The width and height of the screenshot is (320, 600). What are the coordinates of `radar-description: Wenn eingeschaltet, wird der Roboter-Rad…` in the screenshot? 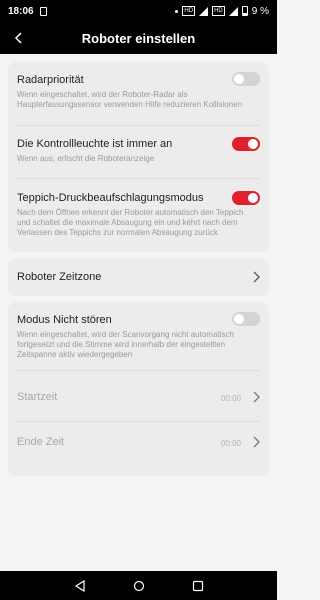 It's located at (130, 99).